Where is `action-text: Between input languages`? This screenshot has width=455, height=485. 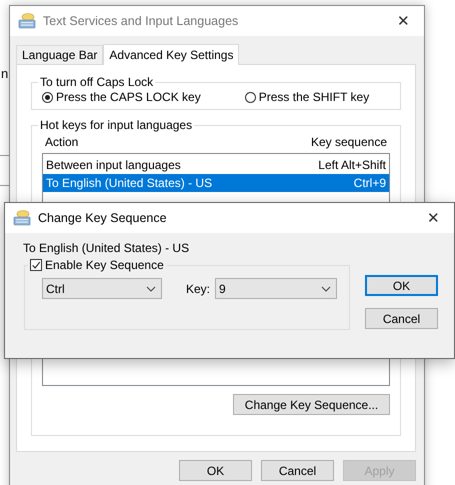
action-text: Between input languages is located at coordinates (113, 165).